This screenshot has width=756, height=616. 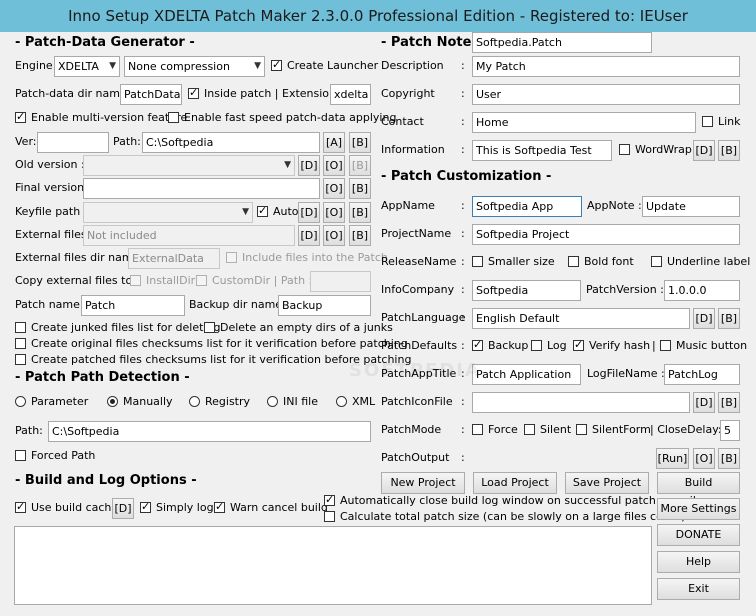 I want to click on ini-file-radio: INI file, so click(x=292, y=402).